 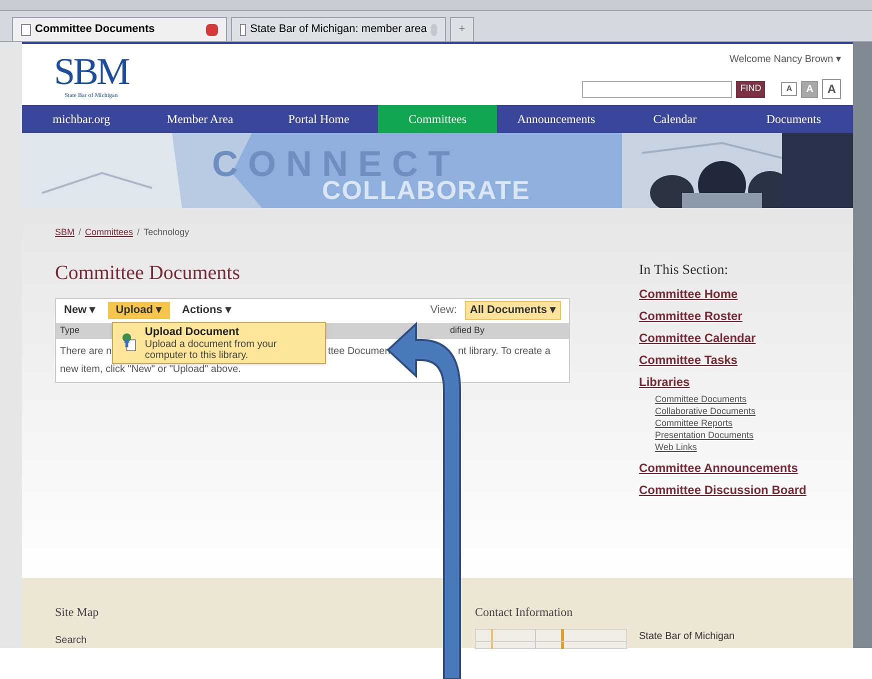 What do you see at coordinates (80, 310) in the screenshot?
I see `new-menu: New ▾` at bounding box center [80, 310].